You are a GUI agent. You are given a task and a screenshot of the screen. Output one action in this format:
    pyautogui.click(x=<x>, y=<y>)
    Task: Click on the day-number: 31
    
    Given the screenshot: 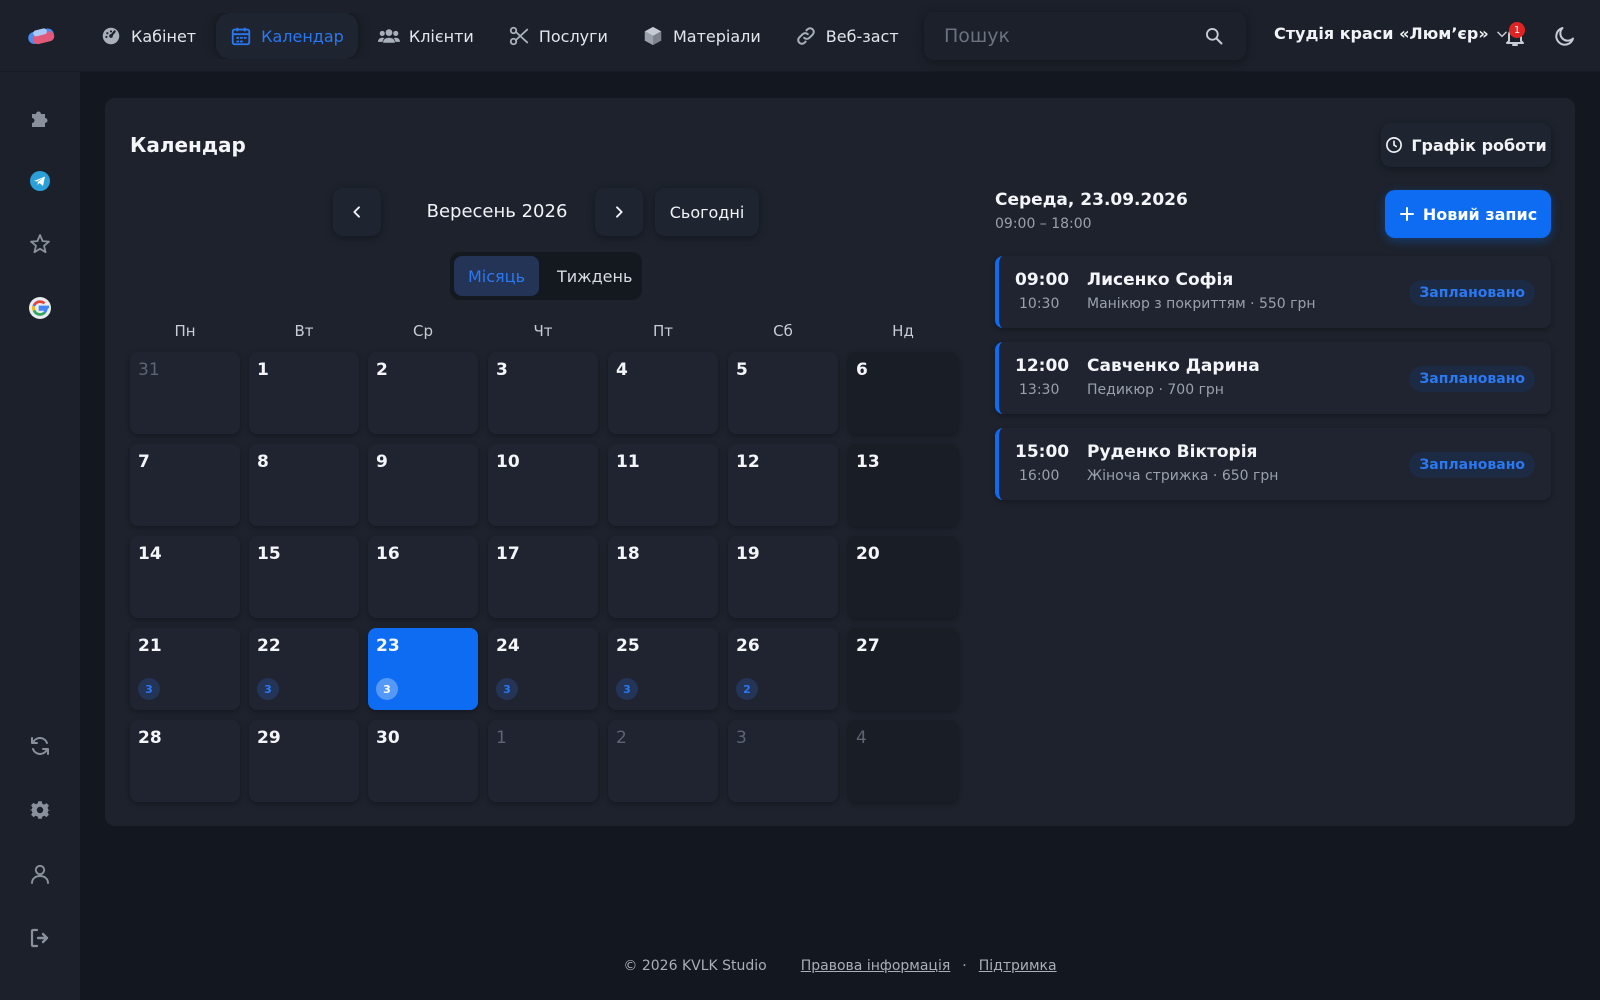 What is the action you would take?
    pyautogui.click(x=149, y=370)
    